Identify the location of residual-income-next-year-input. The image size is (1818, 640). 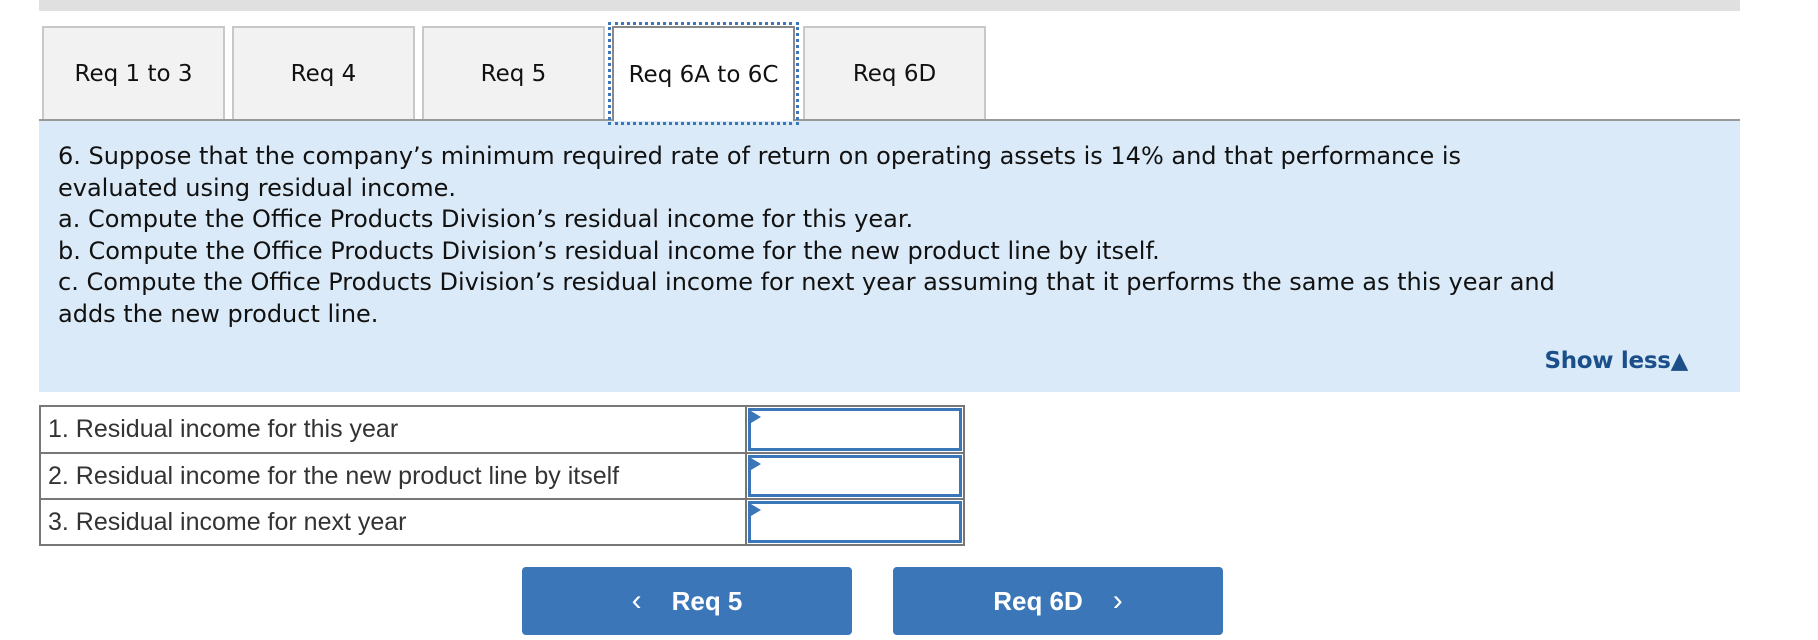
(855, 522).